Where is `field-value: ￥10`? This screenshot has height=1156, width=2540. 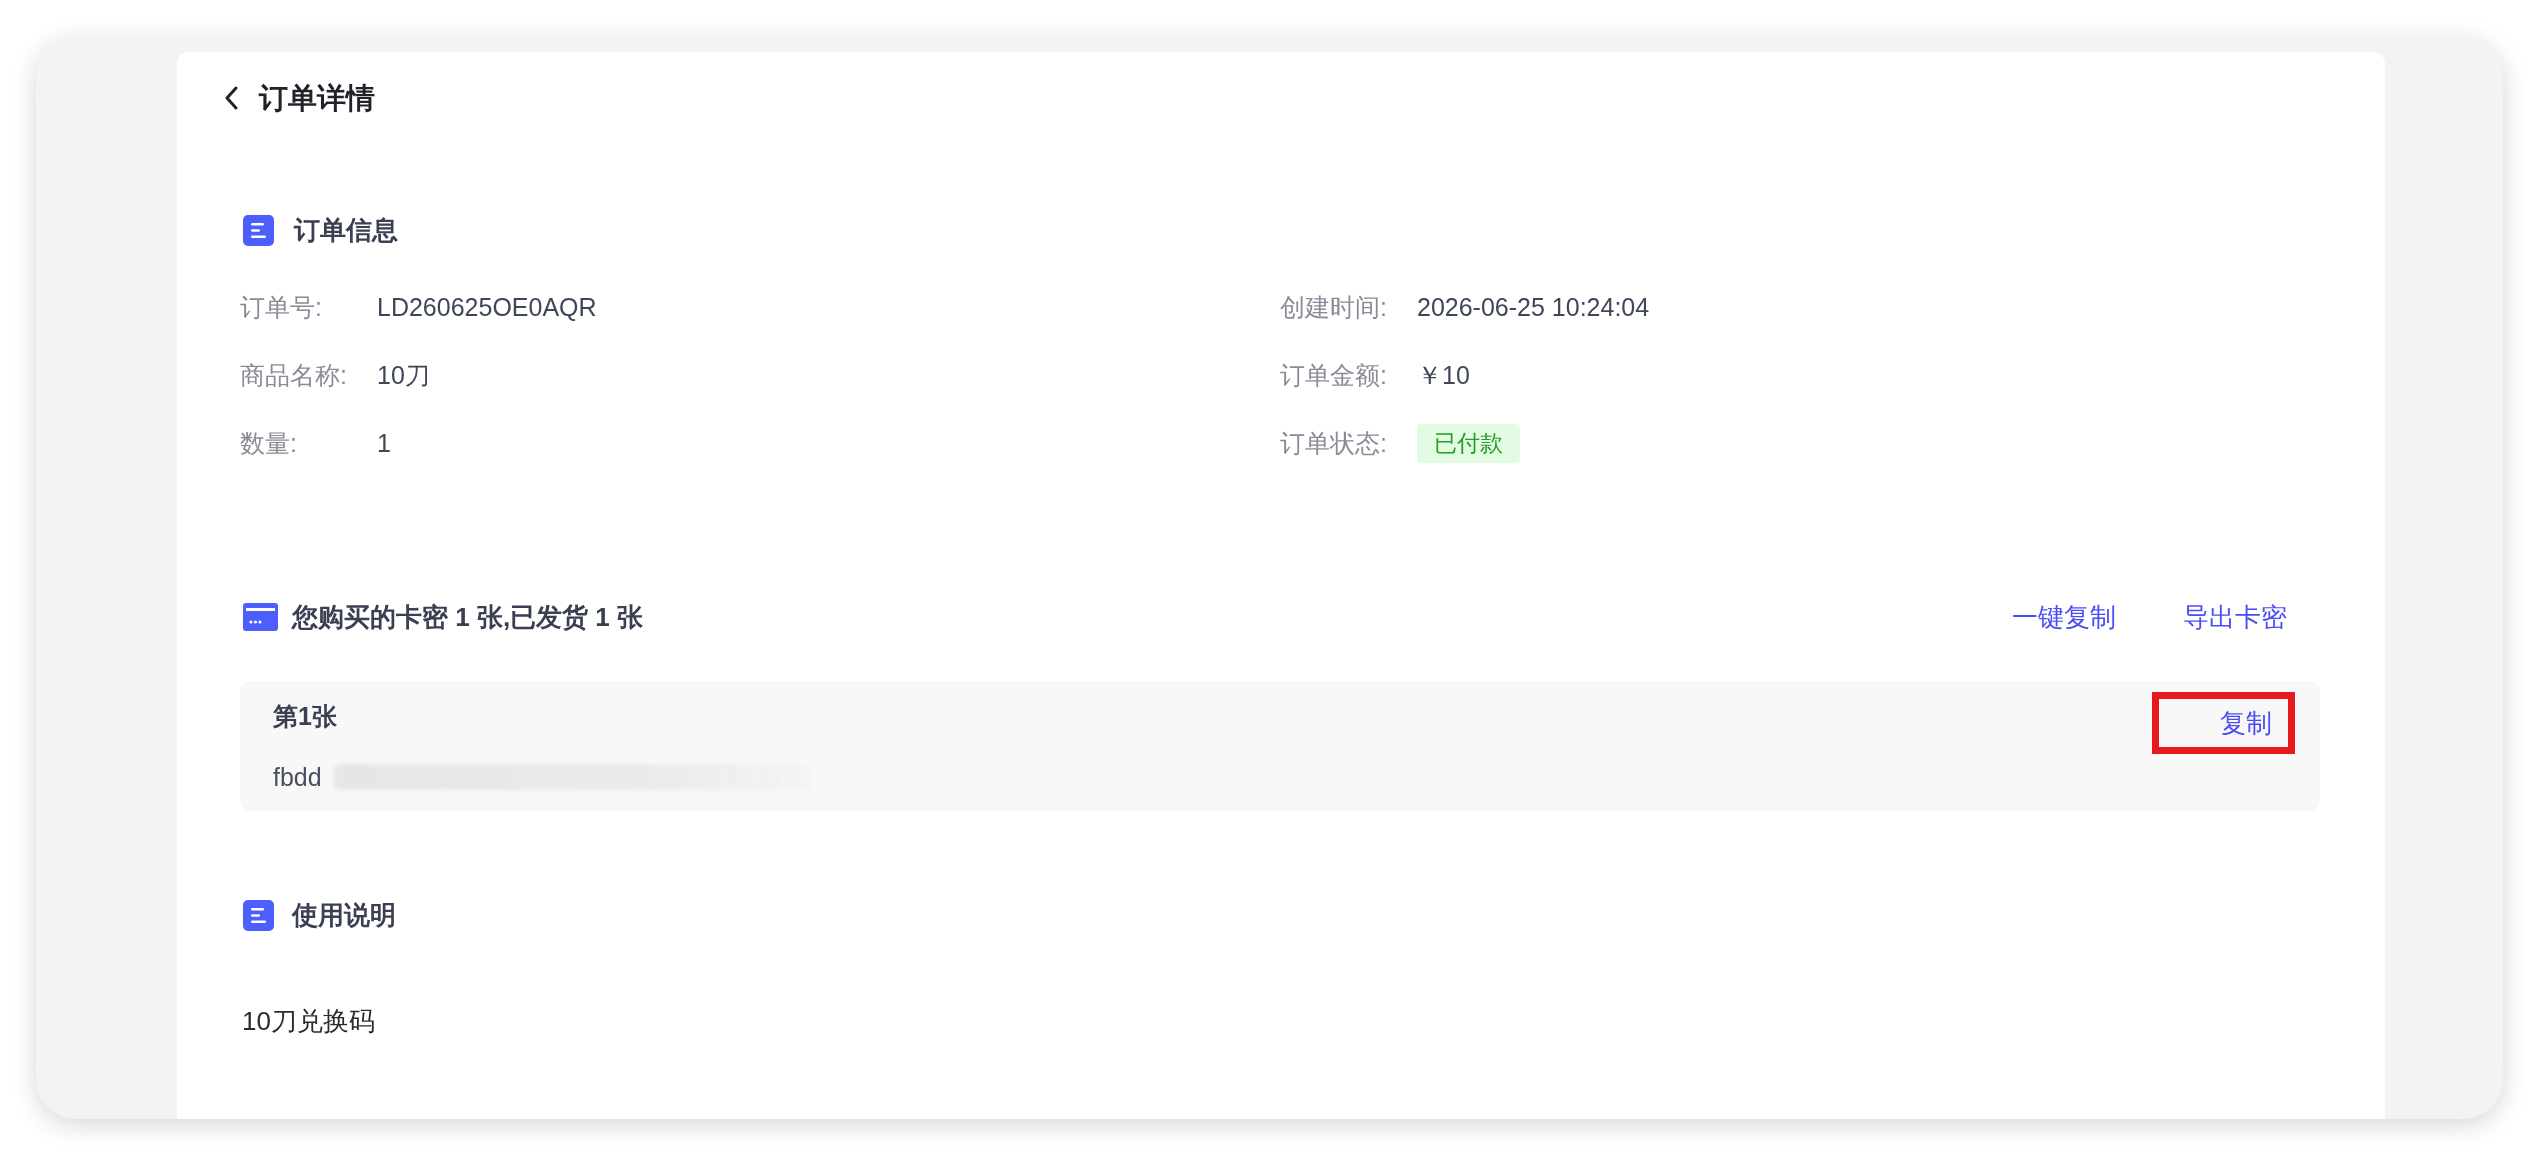 field-value: ￥10 is located at coordinates (1443, 375).